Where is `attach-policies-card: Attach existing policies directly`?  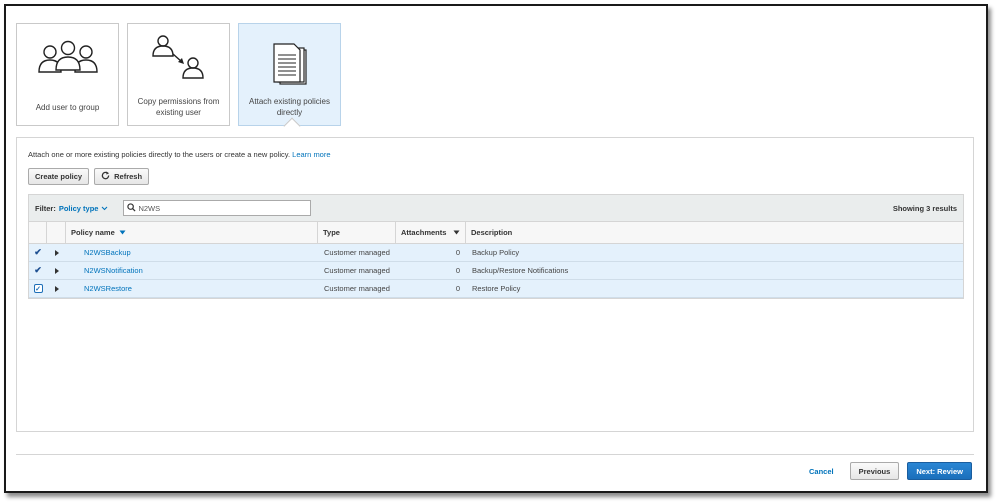 attach-policies-card: Attach existing policies directly is located at coordinates (289, 79).